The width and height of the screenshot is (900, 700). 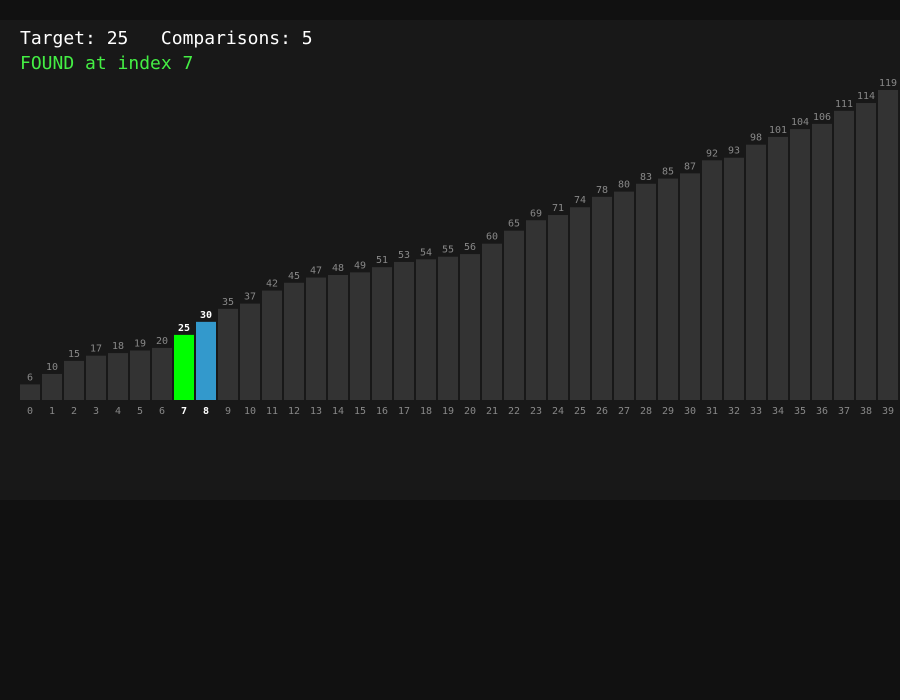 I want to click on index-label: 22, so click(x=514, y=411).